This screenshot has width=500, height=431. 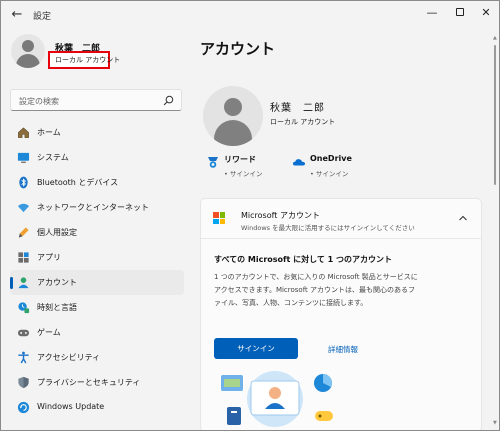 What do you see at coordinates (96, 100) in the screenshot?
I see `settings-search-input: 設定の検索` at bounding box center [96, 100].